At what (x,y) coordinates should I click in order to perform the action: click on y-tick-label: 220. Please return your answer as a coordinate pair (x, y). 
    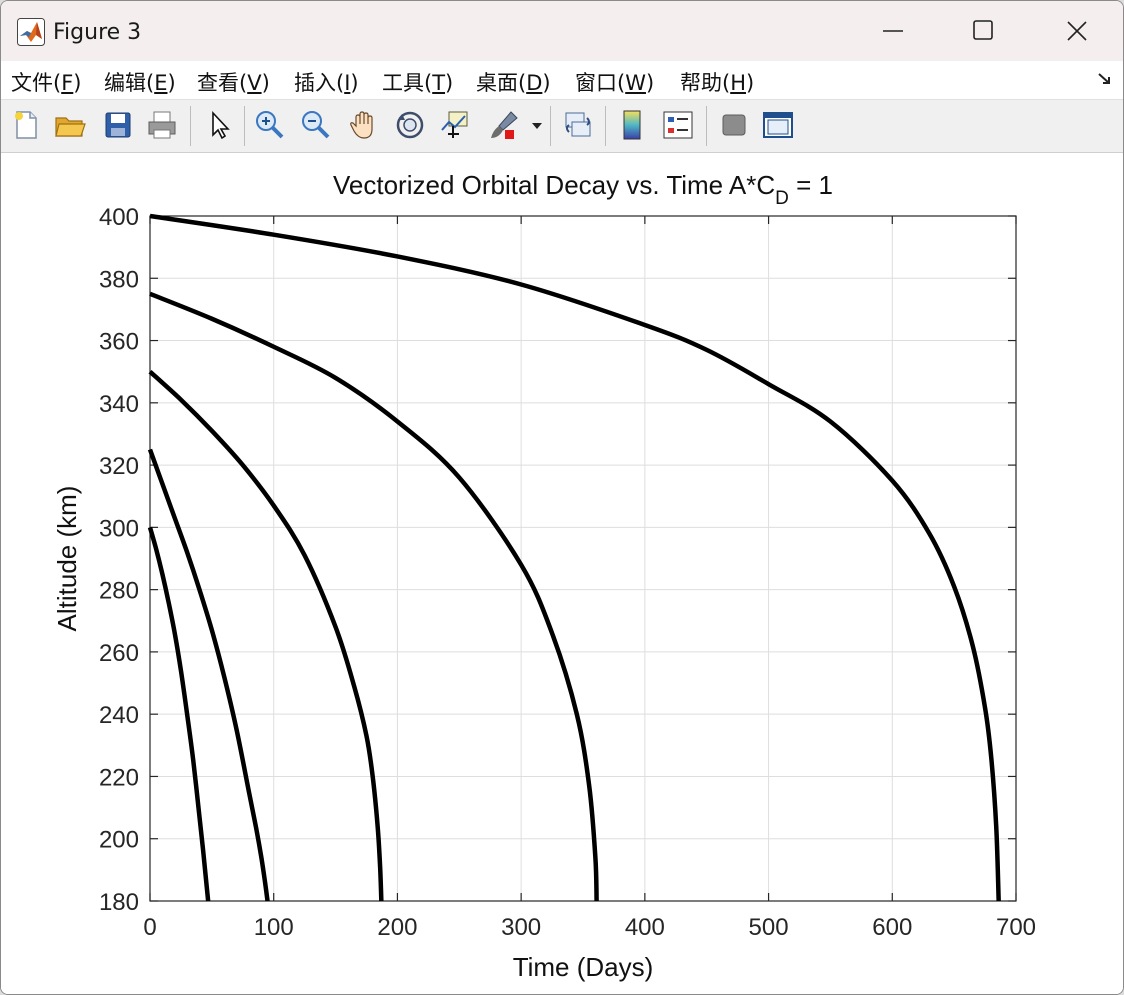
    Looking at the image, I should click on (119, 777).